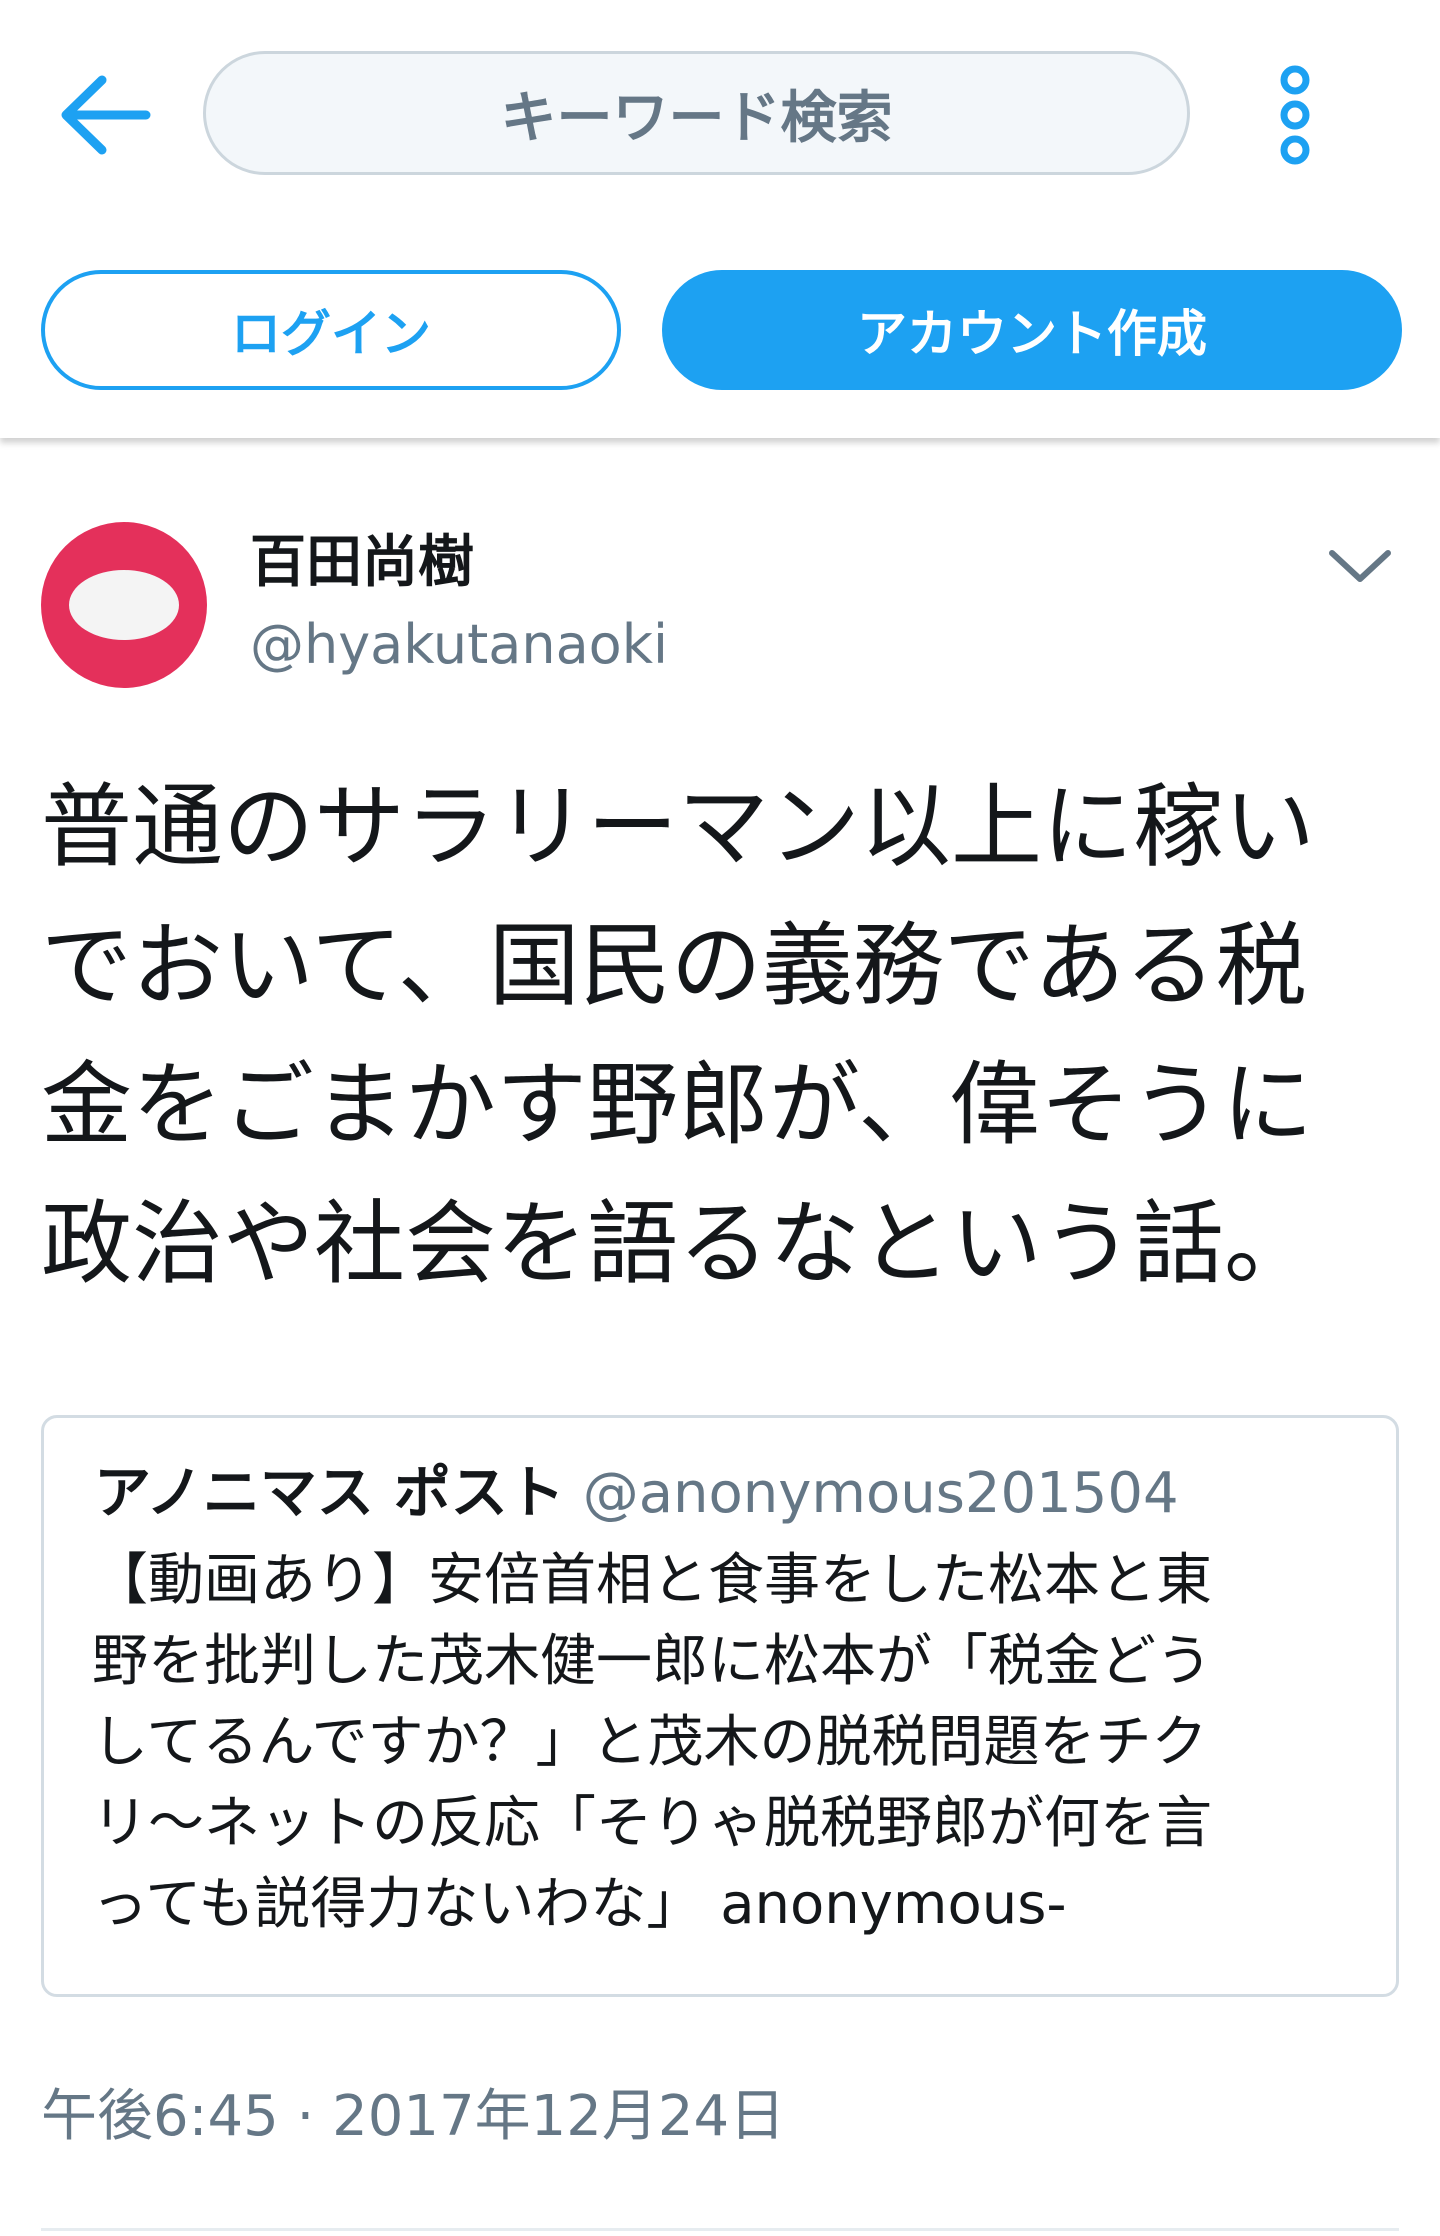 The image size is (1440, 2236). I want to click on tweet-timestamp: 午後6:45 · 2017年12月24日, so click(413, 2117).